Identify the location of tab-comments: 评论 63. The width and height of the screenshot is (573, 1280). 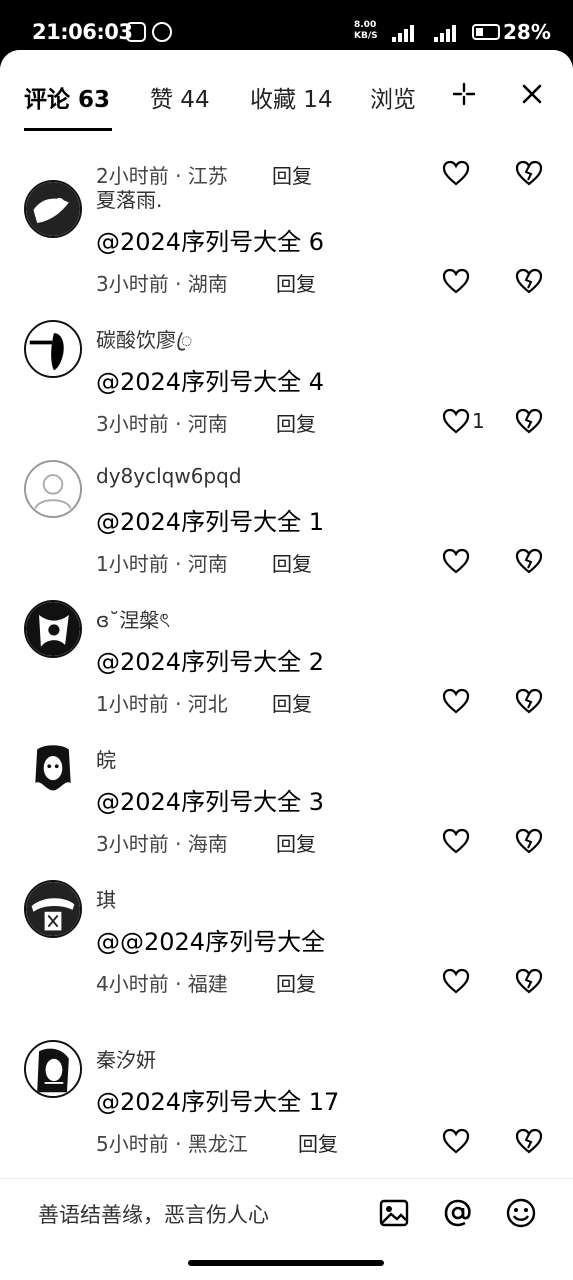
(67, 97).